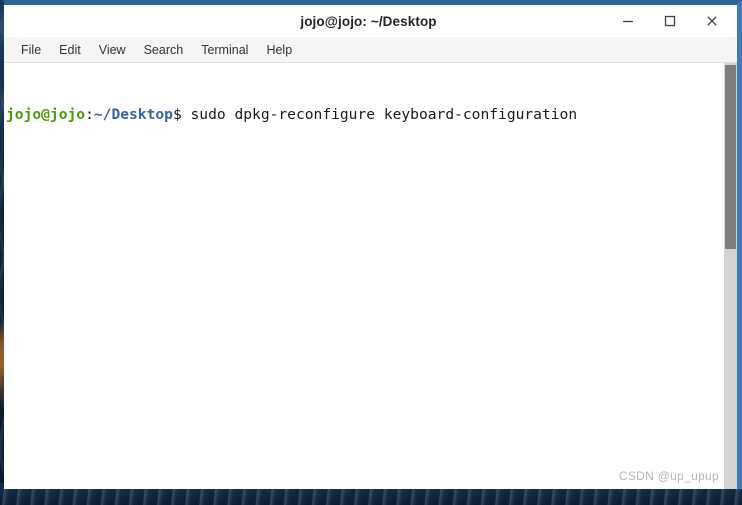 This screenshot has height=505, width=742. I want to click on menu-item-terminal: Terminal, so click(224, 50).